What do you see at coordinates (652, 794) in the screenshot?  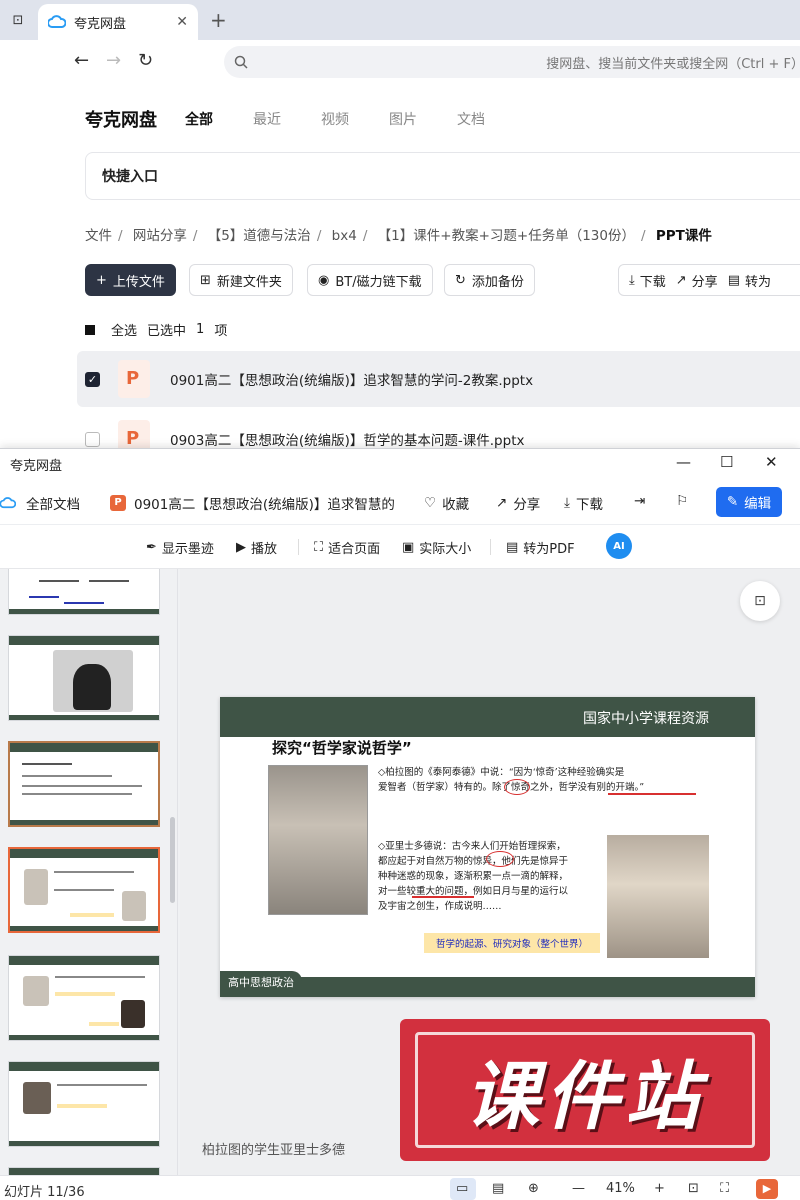 I see `annotation-underline` at bounding box center [652, 794].